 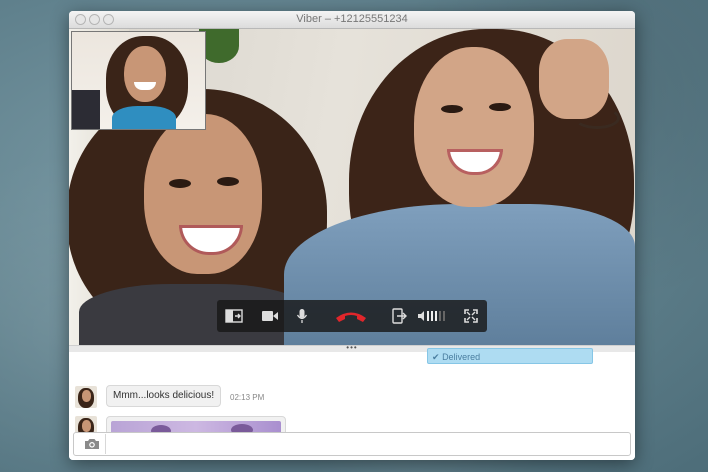 I want to click on end-call-button, so click(x=351, y=316).